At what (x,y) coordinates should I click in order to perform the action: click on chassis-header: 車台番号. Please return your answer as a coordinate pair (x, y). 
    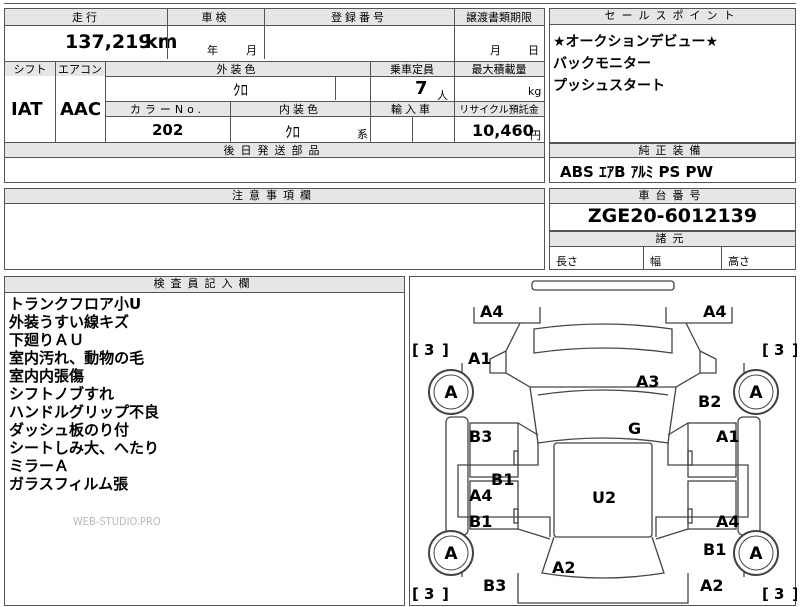
    Looking at the image, I should click on (672, 196).